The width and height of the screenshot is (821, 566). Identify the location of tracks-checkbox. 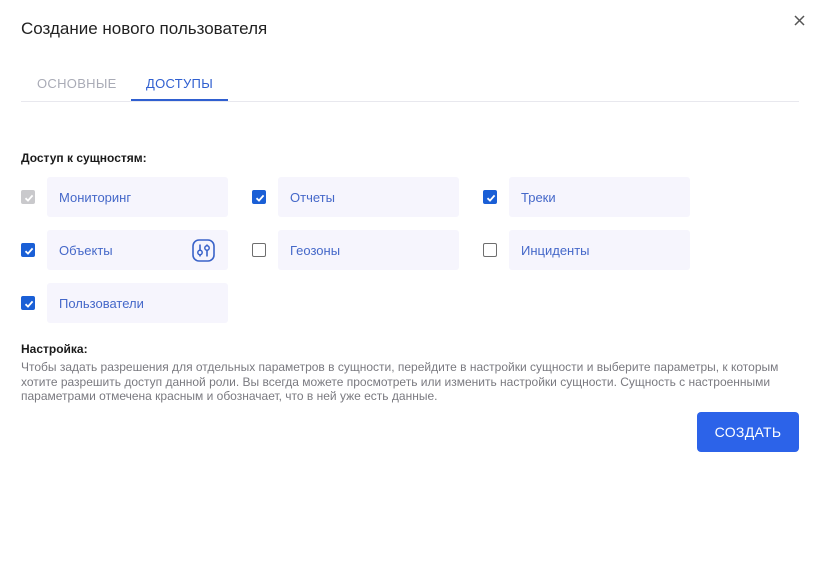
(490, 197).